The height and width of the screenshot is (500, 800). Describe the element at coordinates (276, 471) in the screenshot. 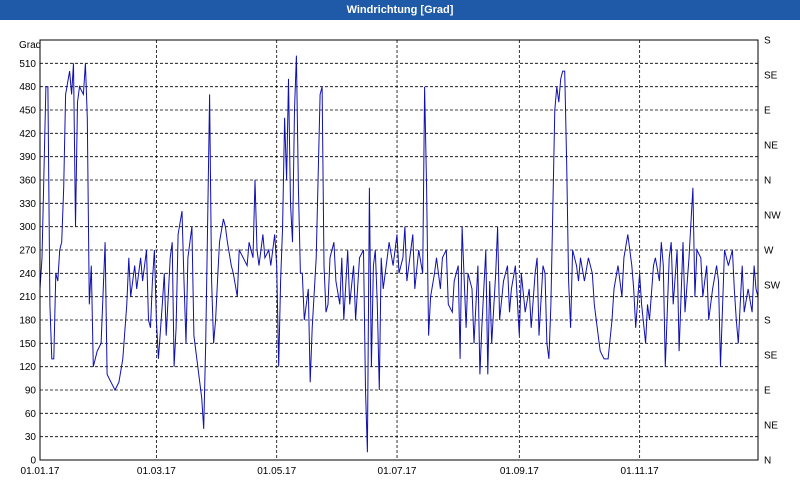

I see `x-tick-label: 01.05.17` at that location.